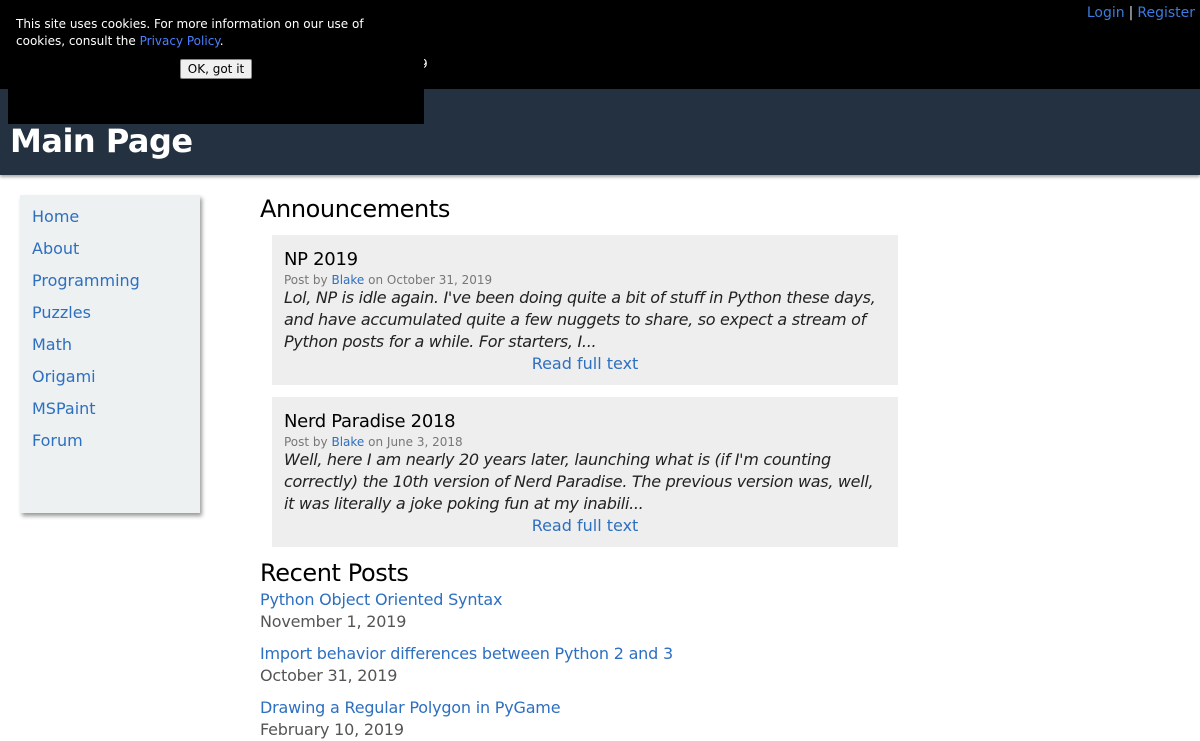 This screenshot has width=1200, height=741. I want to click on sidebar-link-about: About, so click(55, 248).